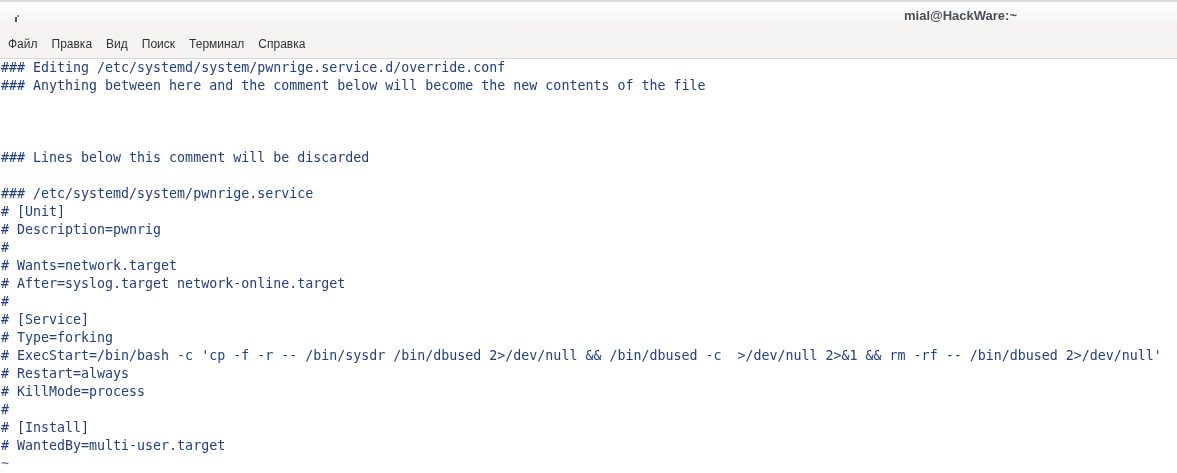 The height and width of the screenshot is (473, 1177). What do you see at coordinates (185, 157) in the screenshot?
I see `code-line: ### Lines below this comment will be discarded` at bounding box center [185, 157].